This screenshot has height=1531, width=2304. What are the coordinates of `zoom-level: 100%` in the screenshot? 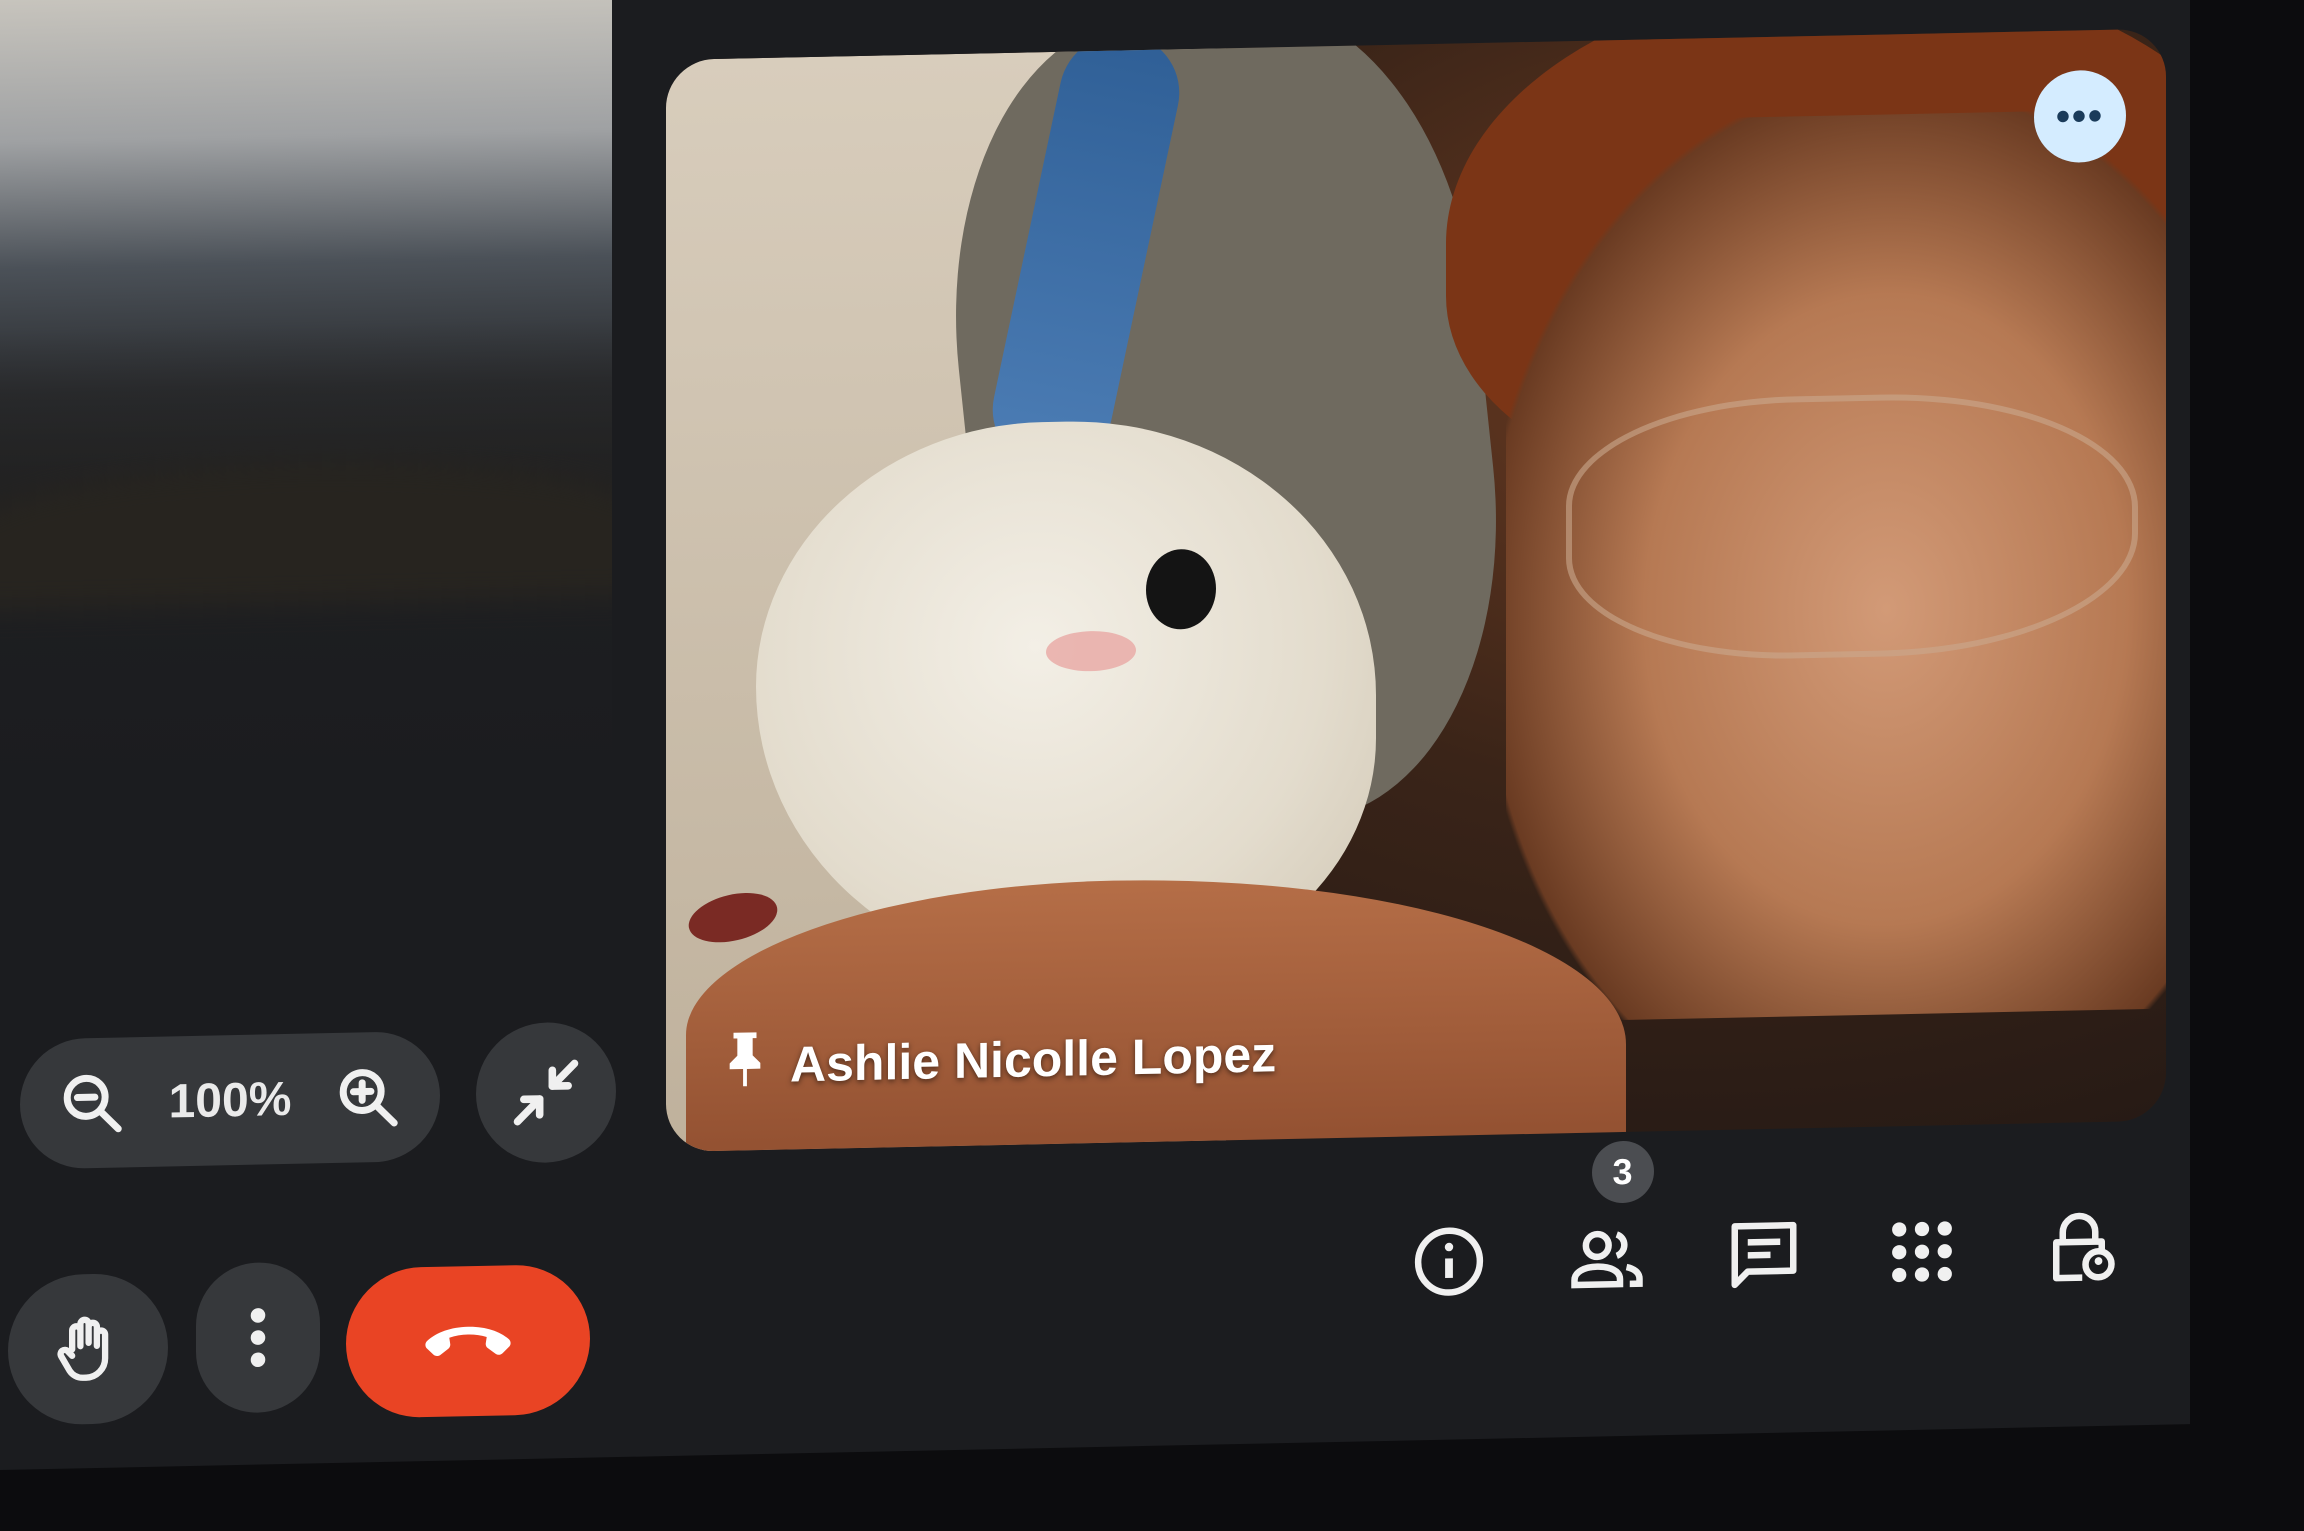 It's located at (230, 1100).